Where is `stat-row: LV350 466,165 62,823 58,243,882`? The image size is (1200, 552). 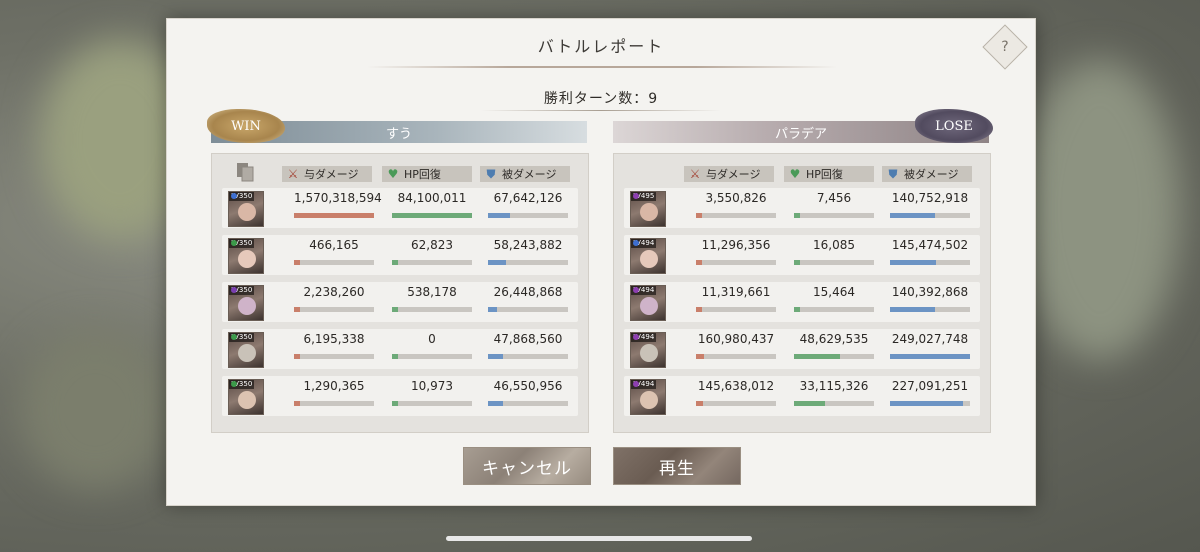
stat-row: LV350 466,165 62,823 58,243,882 is located at coordinates (400, 255).